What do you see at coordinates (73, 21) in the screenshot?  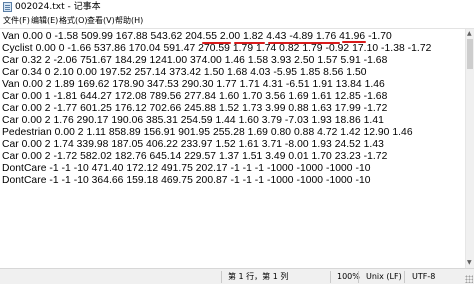 I see `menu-format: 格式(O)` at bounding box center [73, 21].